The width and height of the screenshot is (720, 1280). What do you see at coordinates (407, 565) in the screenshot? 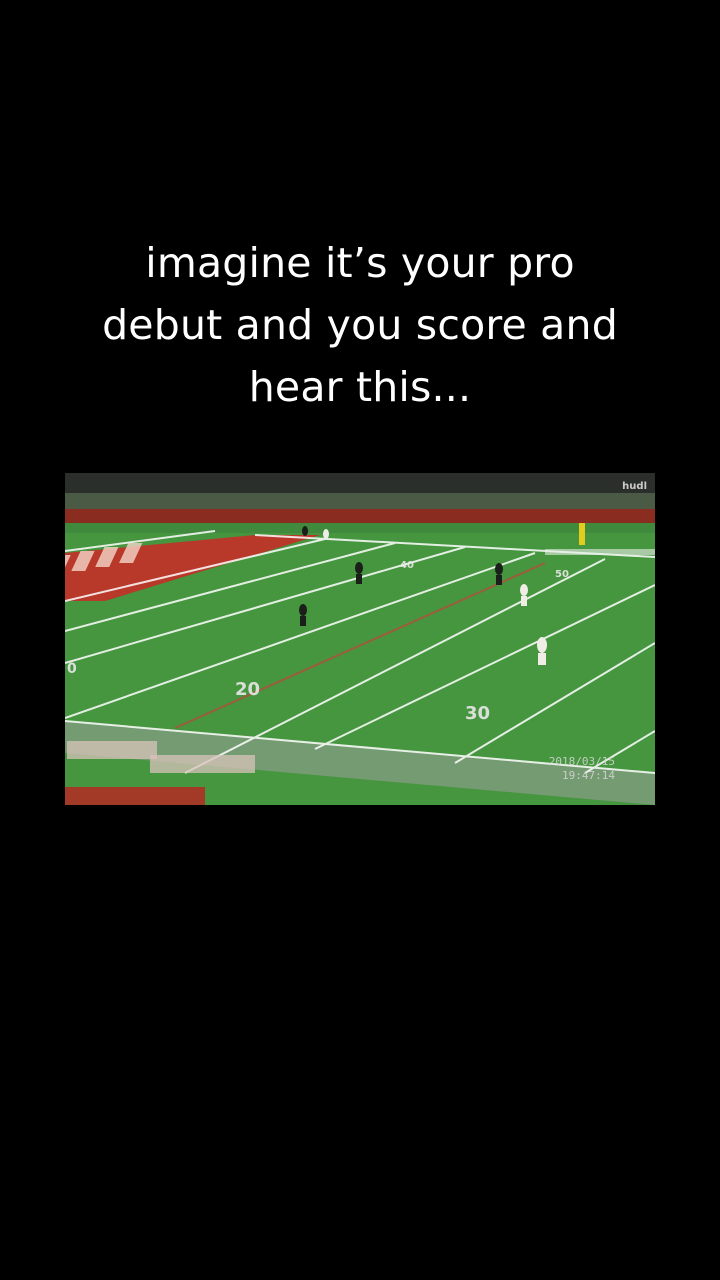
I see `yard-number: 40` at bounding box center [407, 565].